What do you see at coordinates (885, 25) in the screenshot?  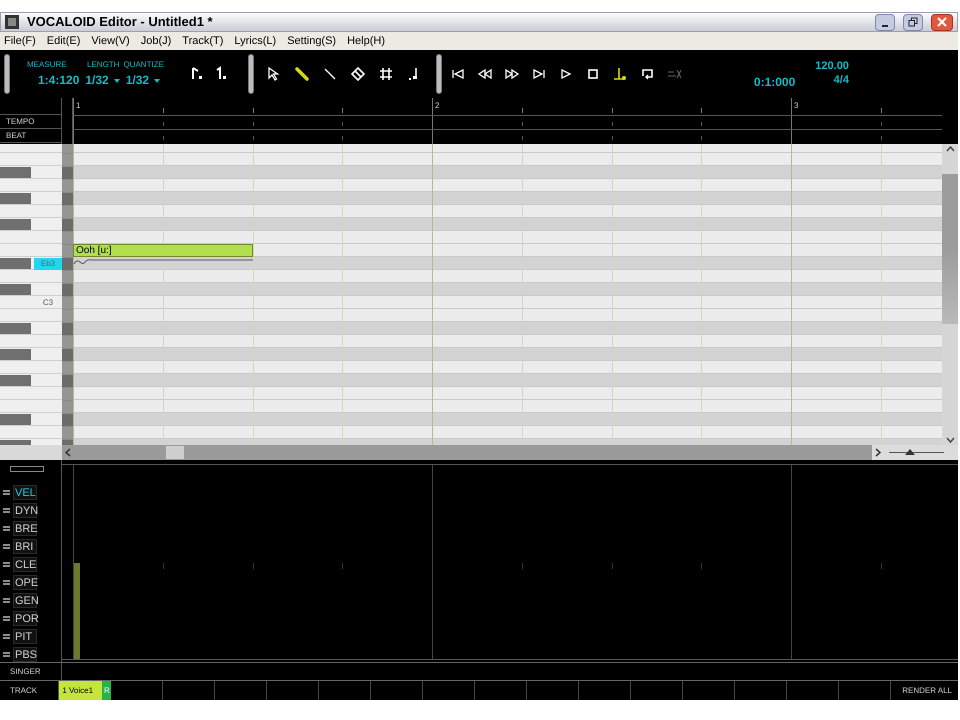 I see `minimize-icon` at bounding box center [885, 25].